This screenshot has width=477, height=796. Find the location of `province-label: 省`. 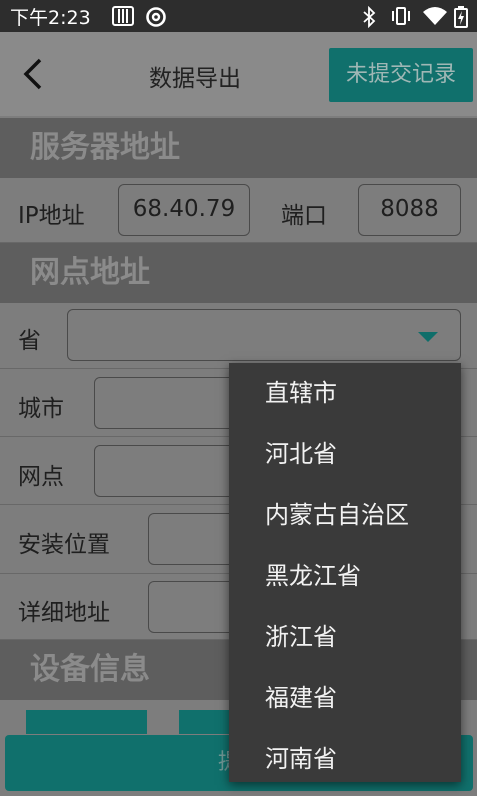

province-label: 省 is located at coordinates (29, 341).